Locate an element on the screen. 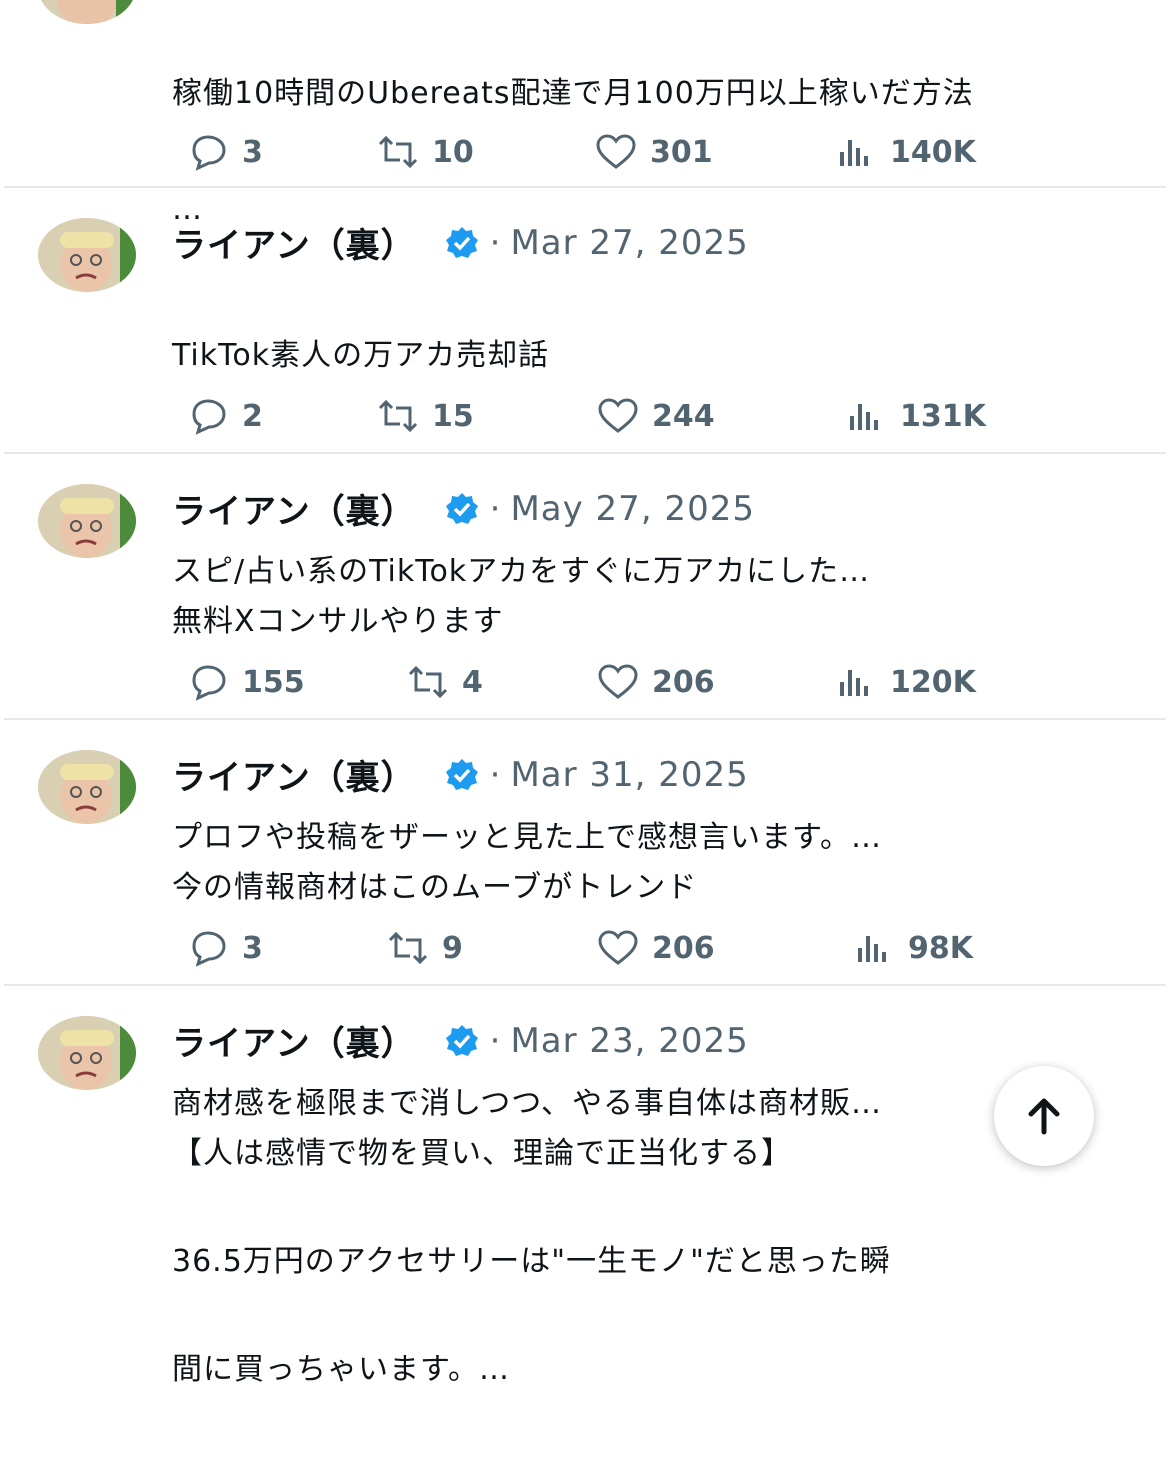  like-count: 244 is located at coordinates (683, 416).